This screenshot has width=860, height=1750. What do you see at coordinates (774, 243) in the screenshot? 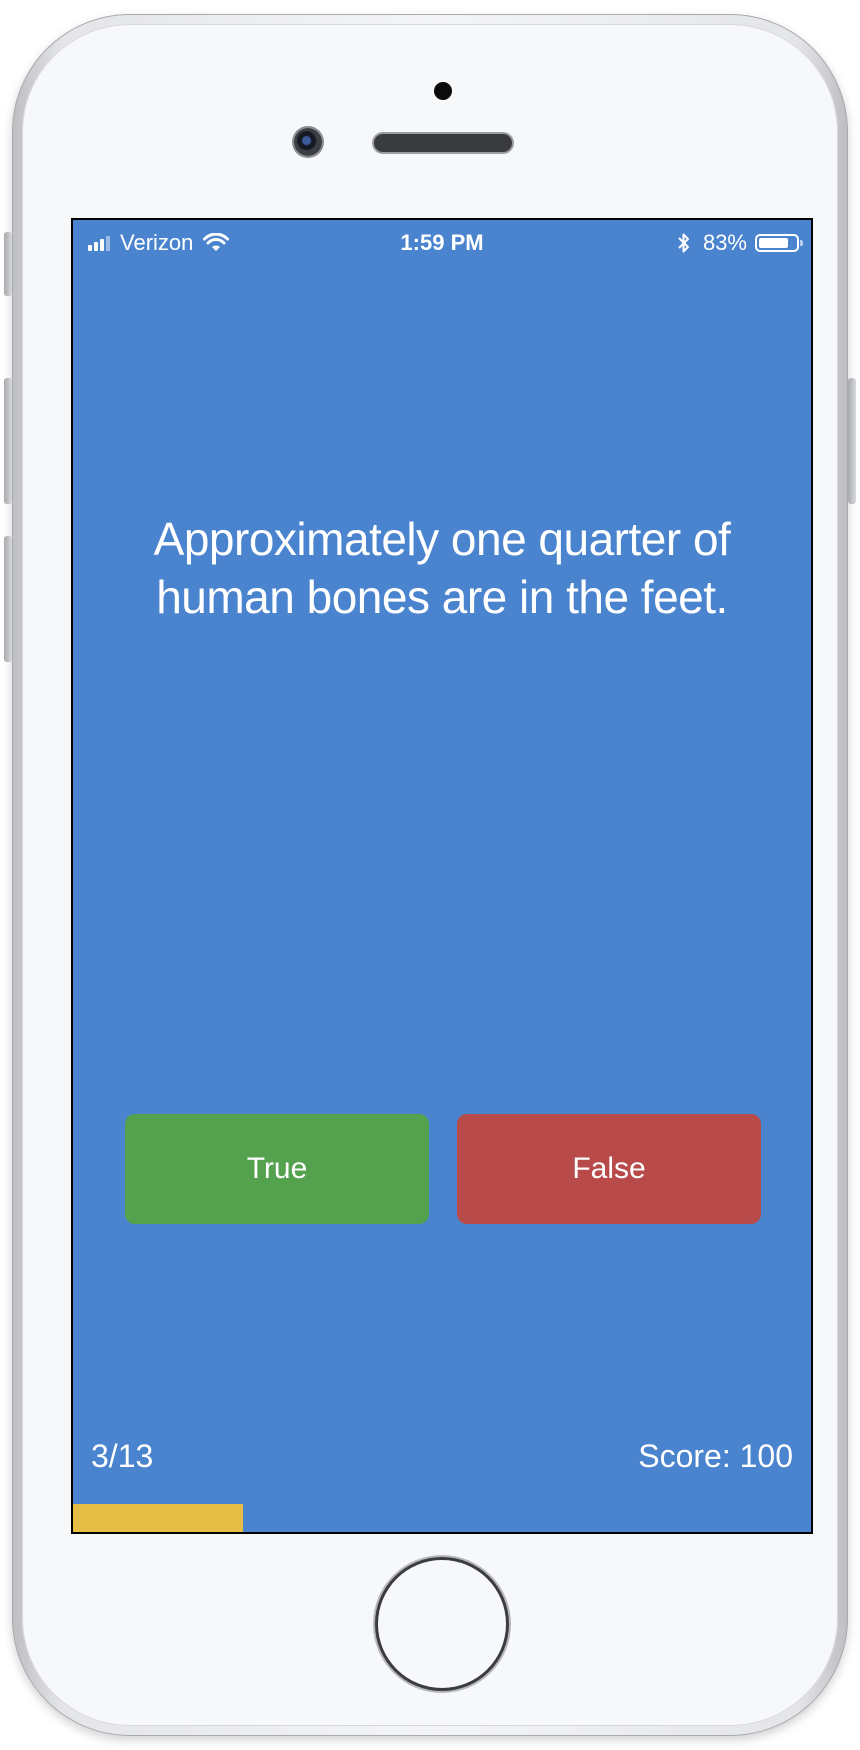
I see `battery-level` at bounding box center [774, 243].